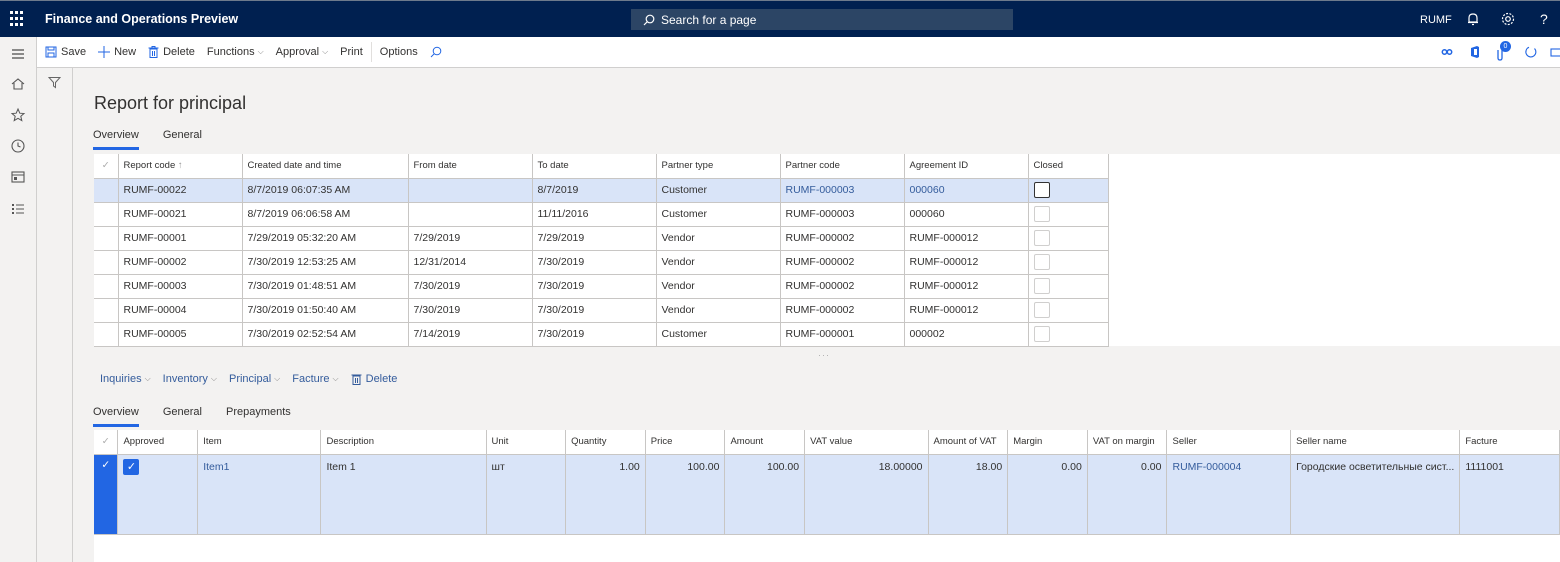 The height and width of the screenshot is (562, 1560). Describe the element at coordinates (594, 166) in the screenshot. I see `column-header-to-date: To date` at that location.